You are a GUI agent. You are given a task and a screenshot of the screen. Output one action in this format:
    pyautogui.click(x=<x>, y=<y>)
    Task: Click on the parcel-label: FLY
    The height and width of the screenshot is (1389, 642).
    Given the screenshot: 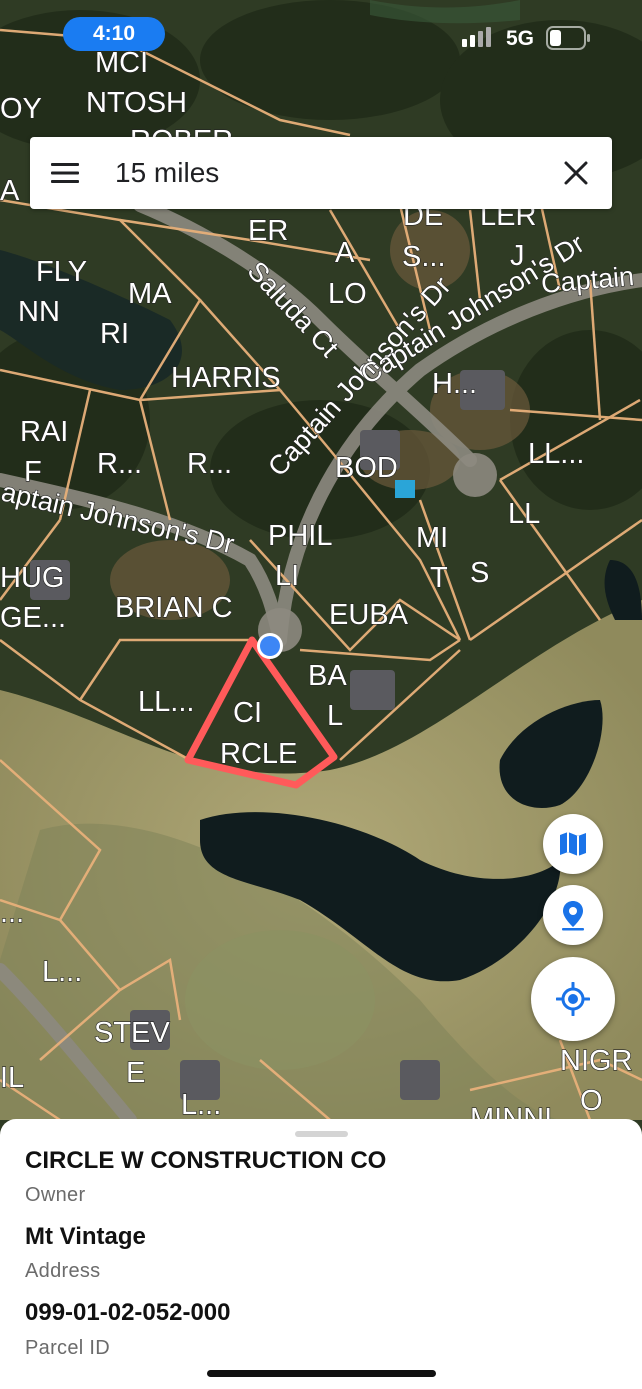 What is the action you would take?
    pyautogui.click(x=61, y=272)
    